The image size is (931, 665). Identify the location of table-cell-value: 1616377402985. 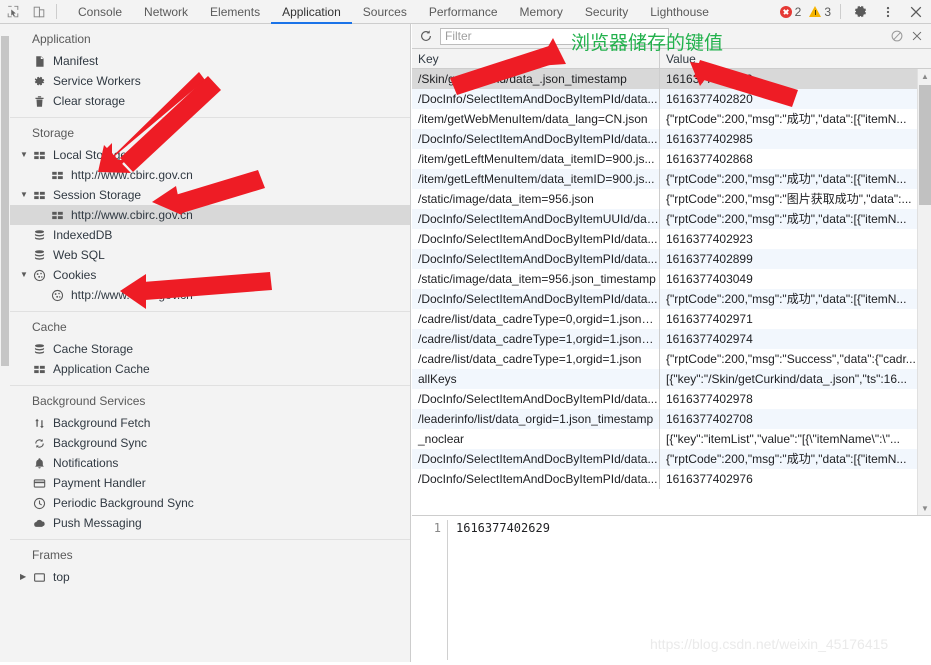
(788, 139).